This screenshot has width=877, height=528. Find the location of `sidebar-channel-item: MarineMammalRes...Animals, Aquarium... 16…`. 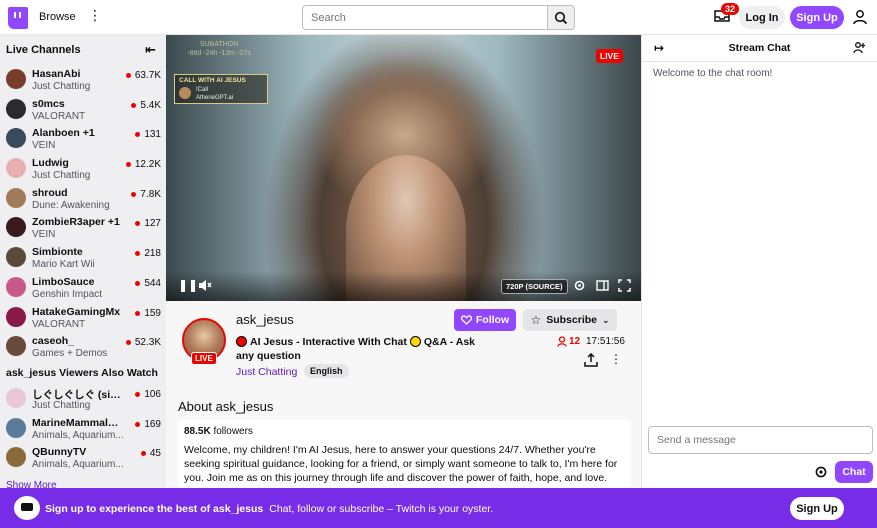

sidebar-channel-item: MarineMammalRes...Animals, Aquarium... 16… is located at coordinates (83, 429).